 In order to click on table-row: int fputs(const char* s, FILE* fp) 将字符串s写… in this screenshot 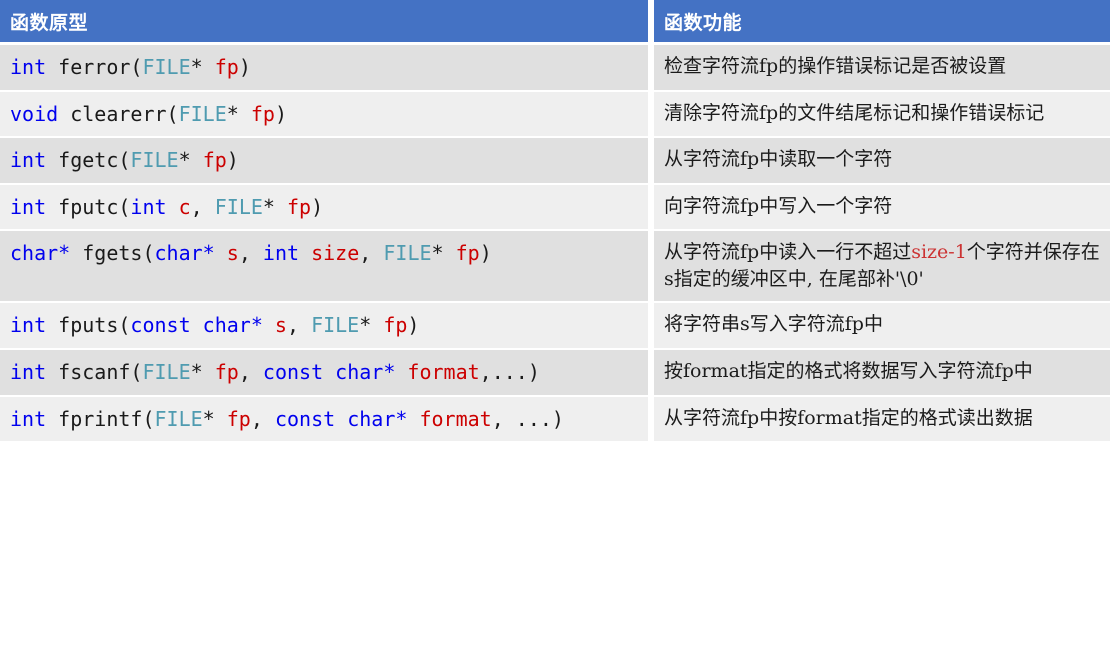, I will do `click(555, 324)`.